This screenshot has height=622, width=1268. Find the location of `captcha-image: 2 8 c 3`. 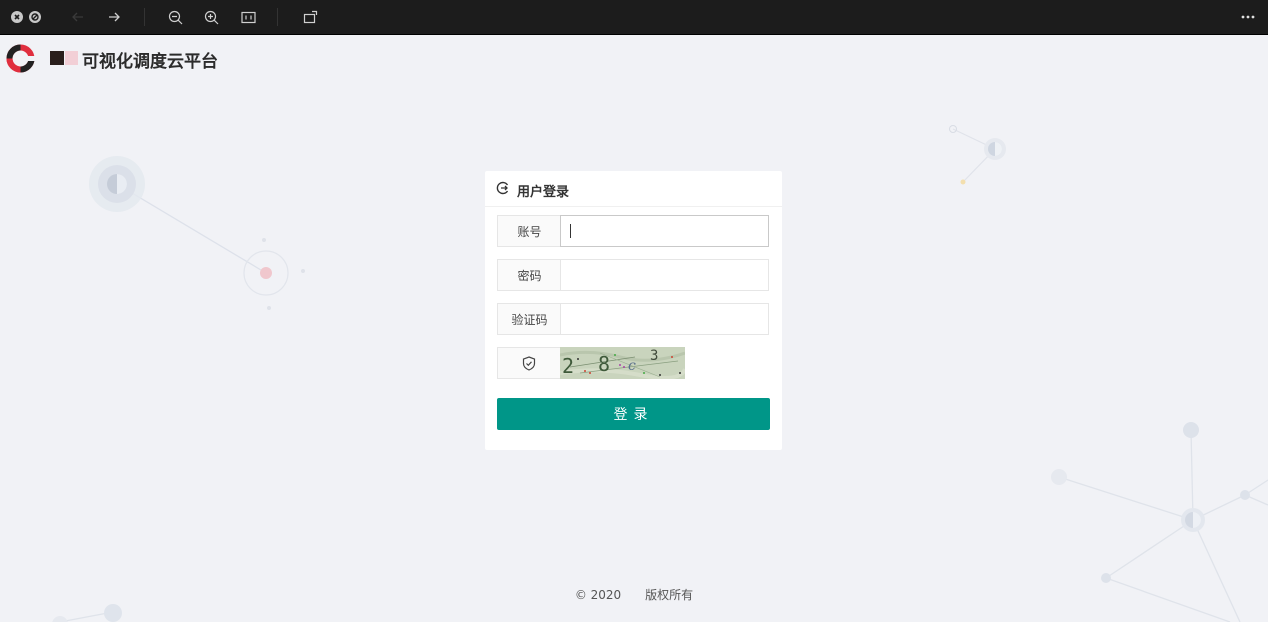

captcha-image: 2 8 c 3 is located at coordinates (622, 363).